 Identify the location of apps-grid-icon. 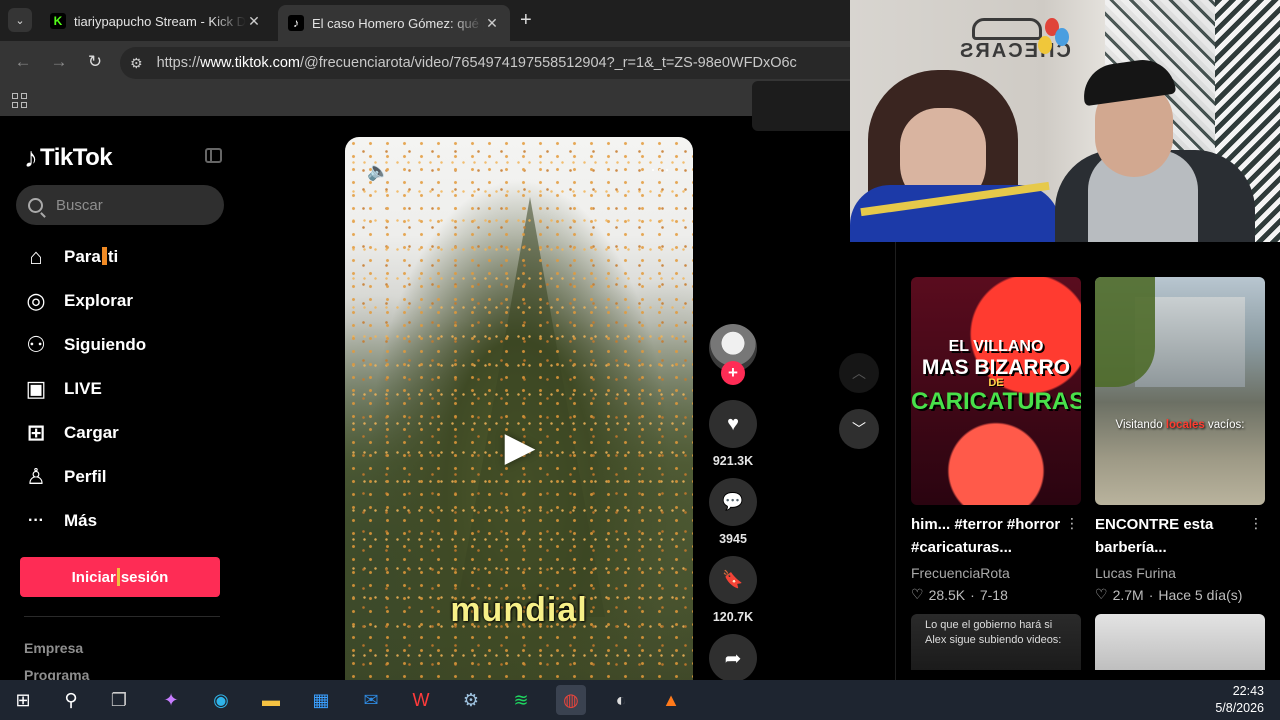
(19, 100).